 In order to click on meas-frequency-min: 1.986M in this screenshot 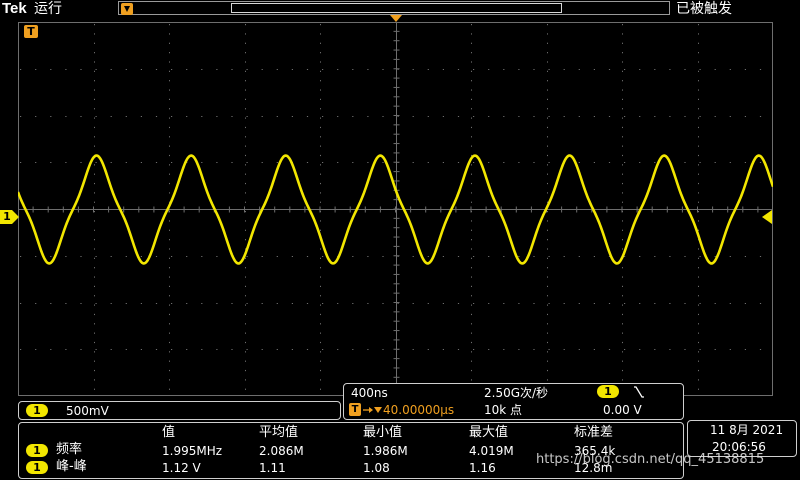, I will do `click(385, 451)`.